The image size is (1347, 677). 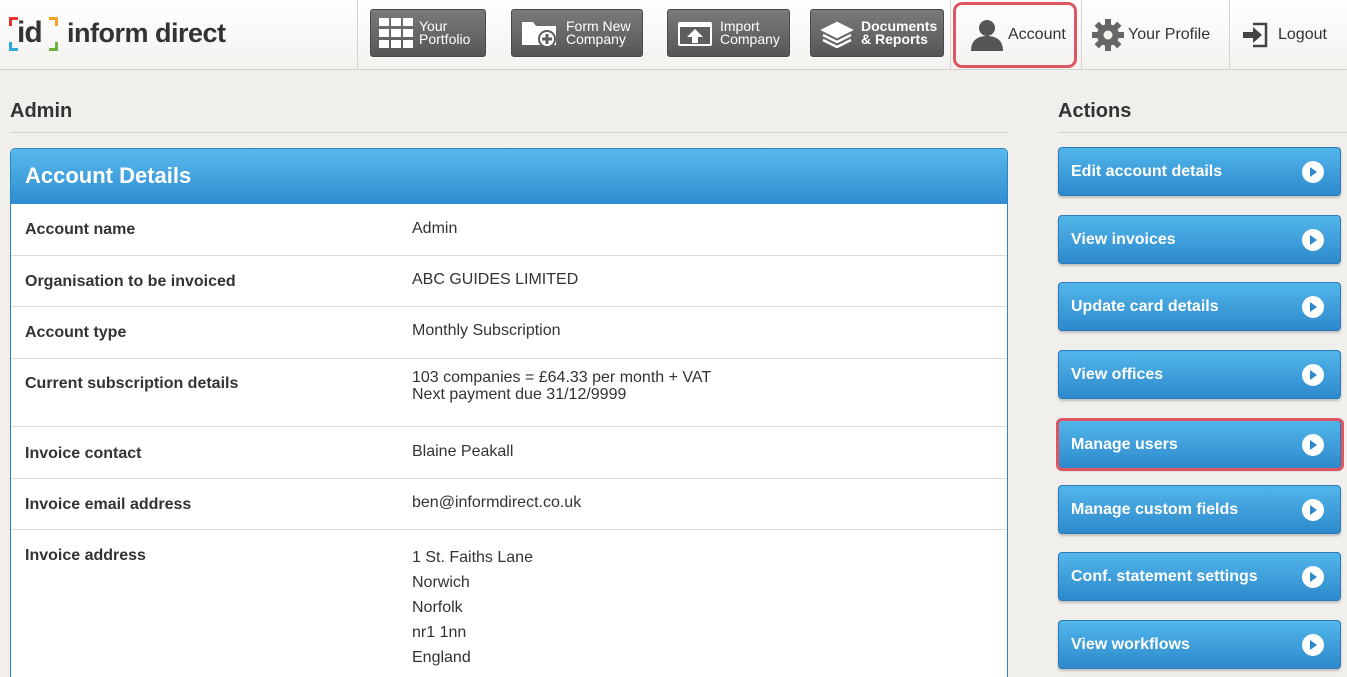 I want to click on grid-icon, so click(x=396, y=33).